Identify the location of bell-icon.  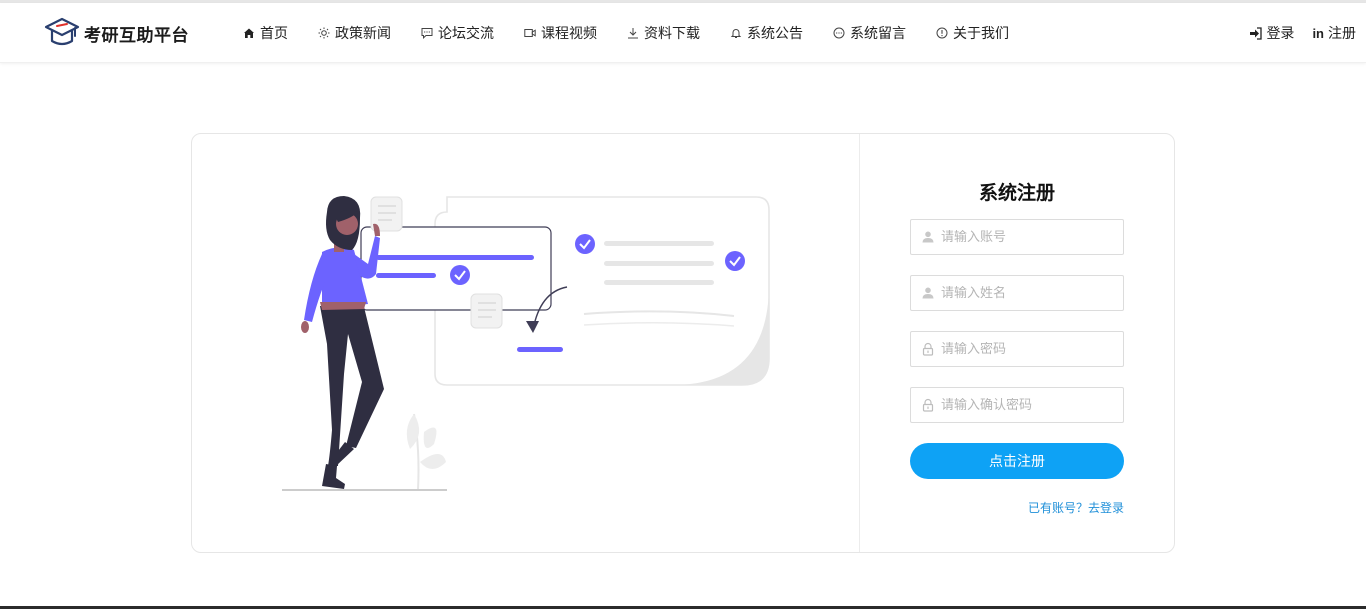
(736, 33).